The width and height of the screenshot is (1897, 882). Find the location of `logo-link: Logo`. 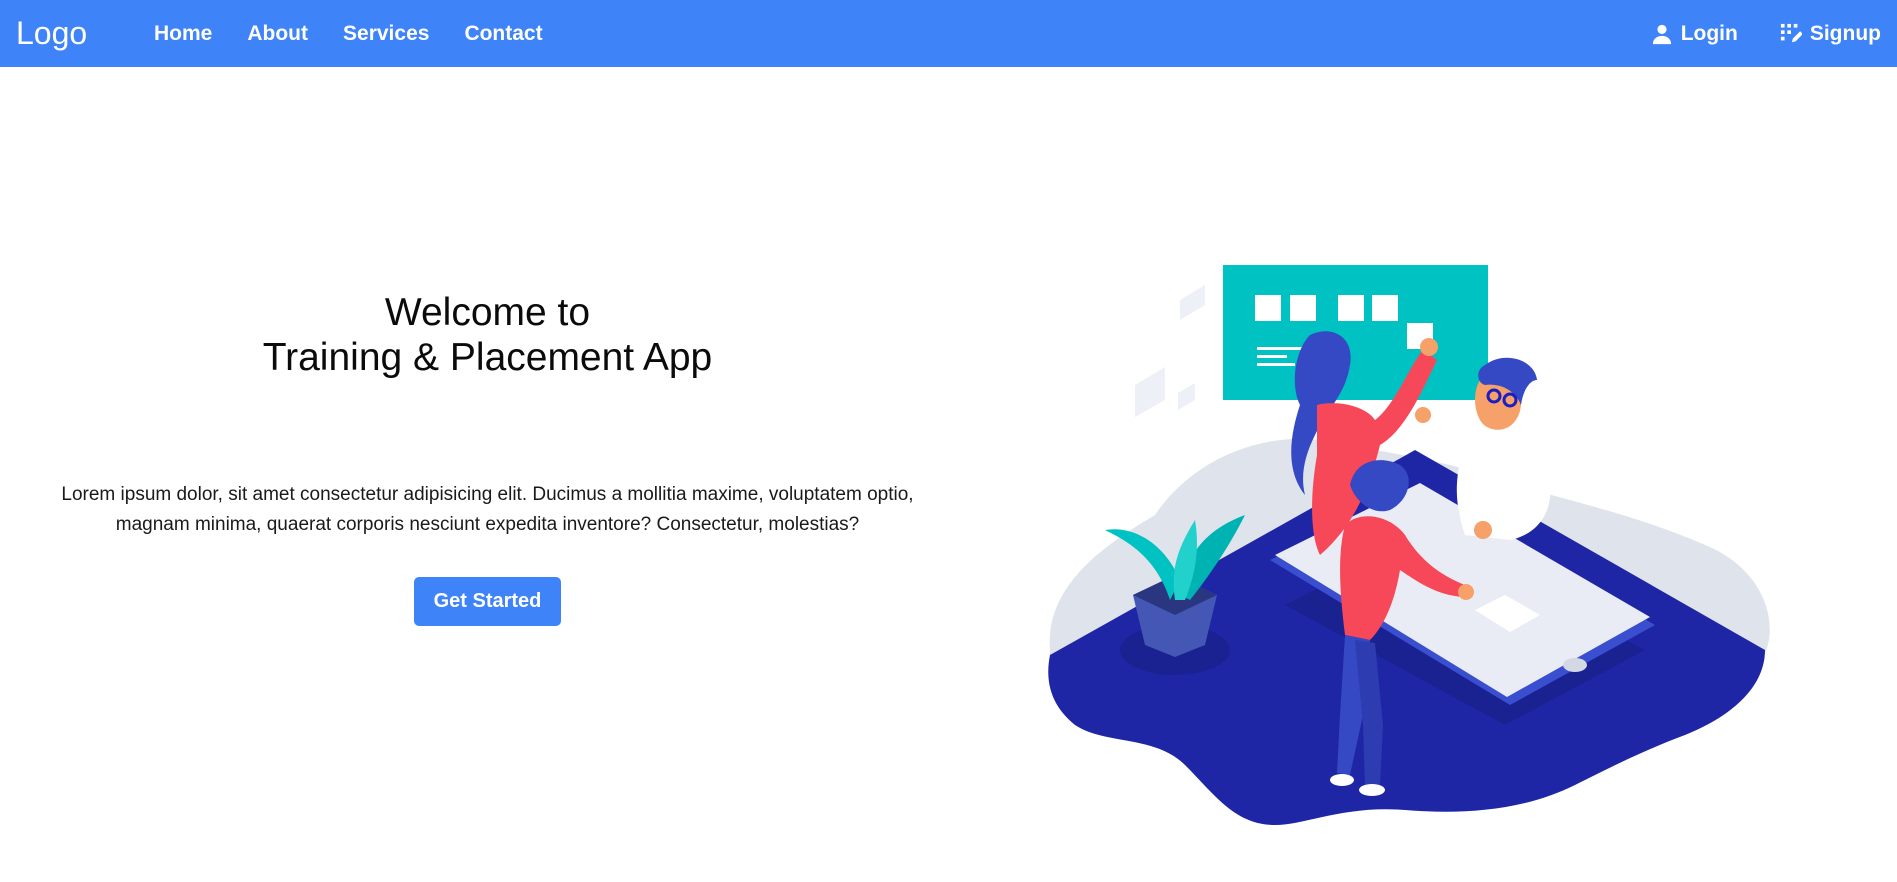

logo-link: Logo is located at coordinates (85, 33).